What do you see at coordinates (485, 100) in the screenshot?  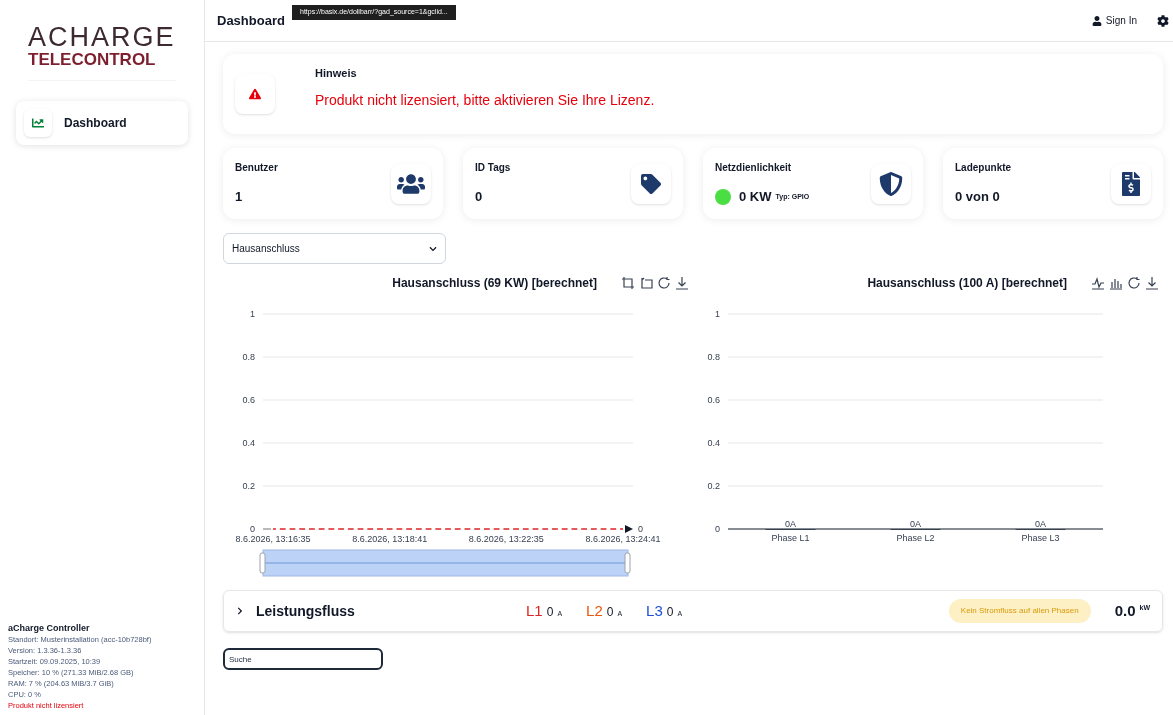 I see `notice-message: Produkt nicht lizensiert, bitte aktivieren Sie Ihre Lizenz.` at bounding box center [485, 100].